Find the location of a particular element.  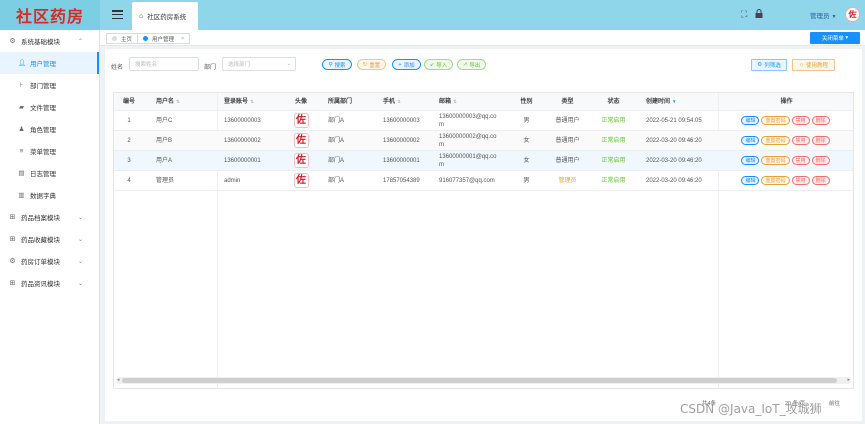

col-header-username: 用户名 ⇅ is located at coordinates (186, 101).